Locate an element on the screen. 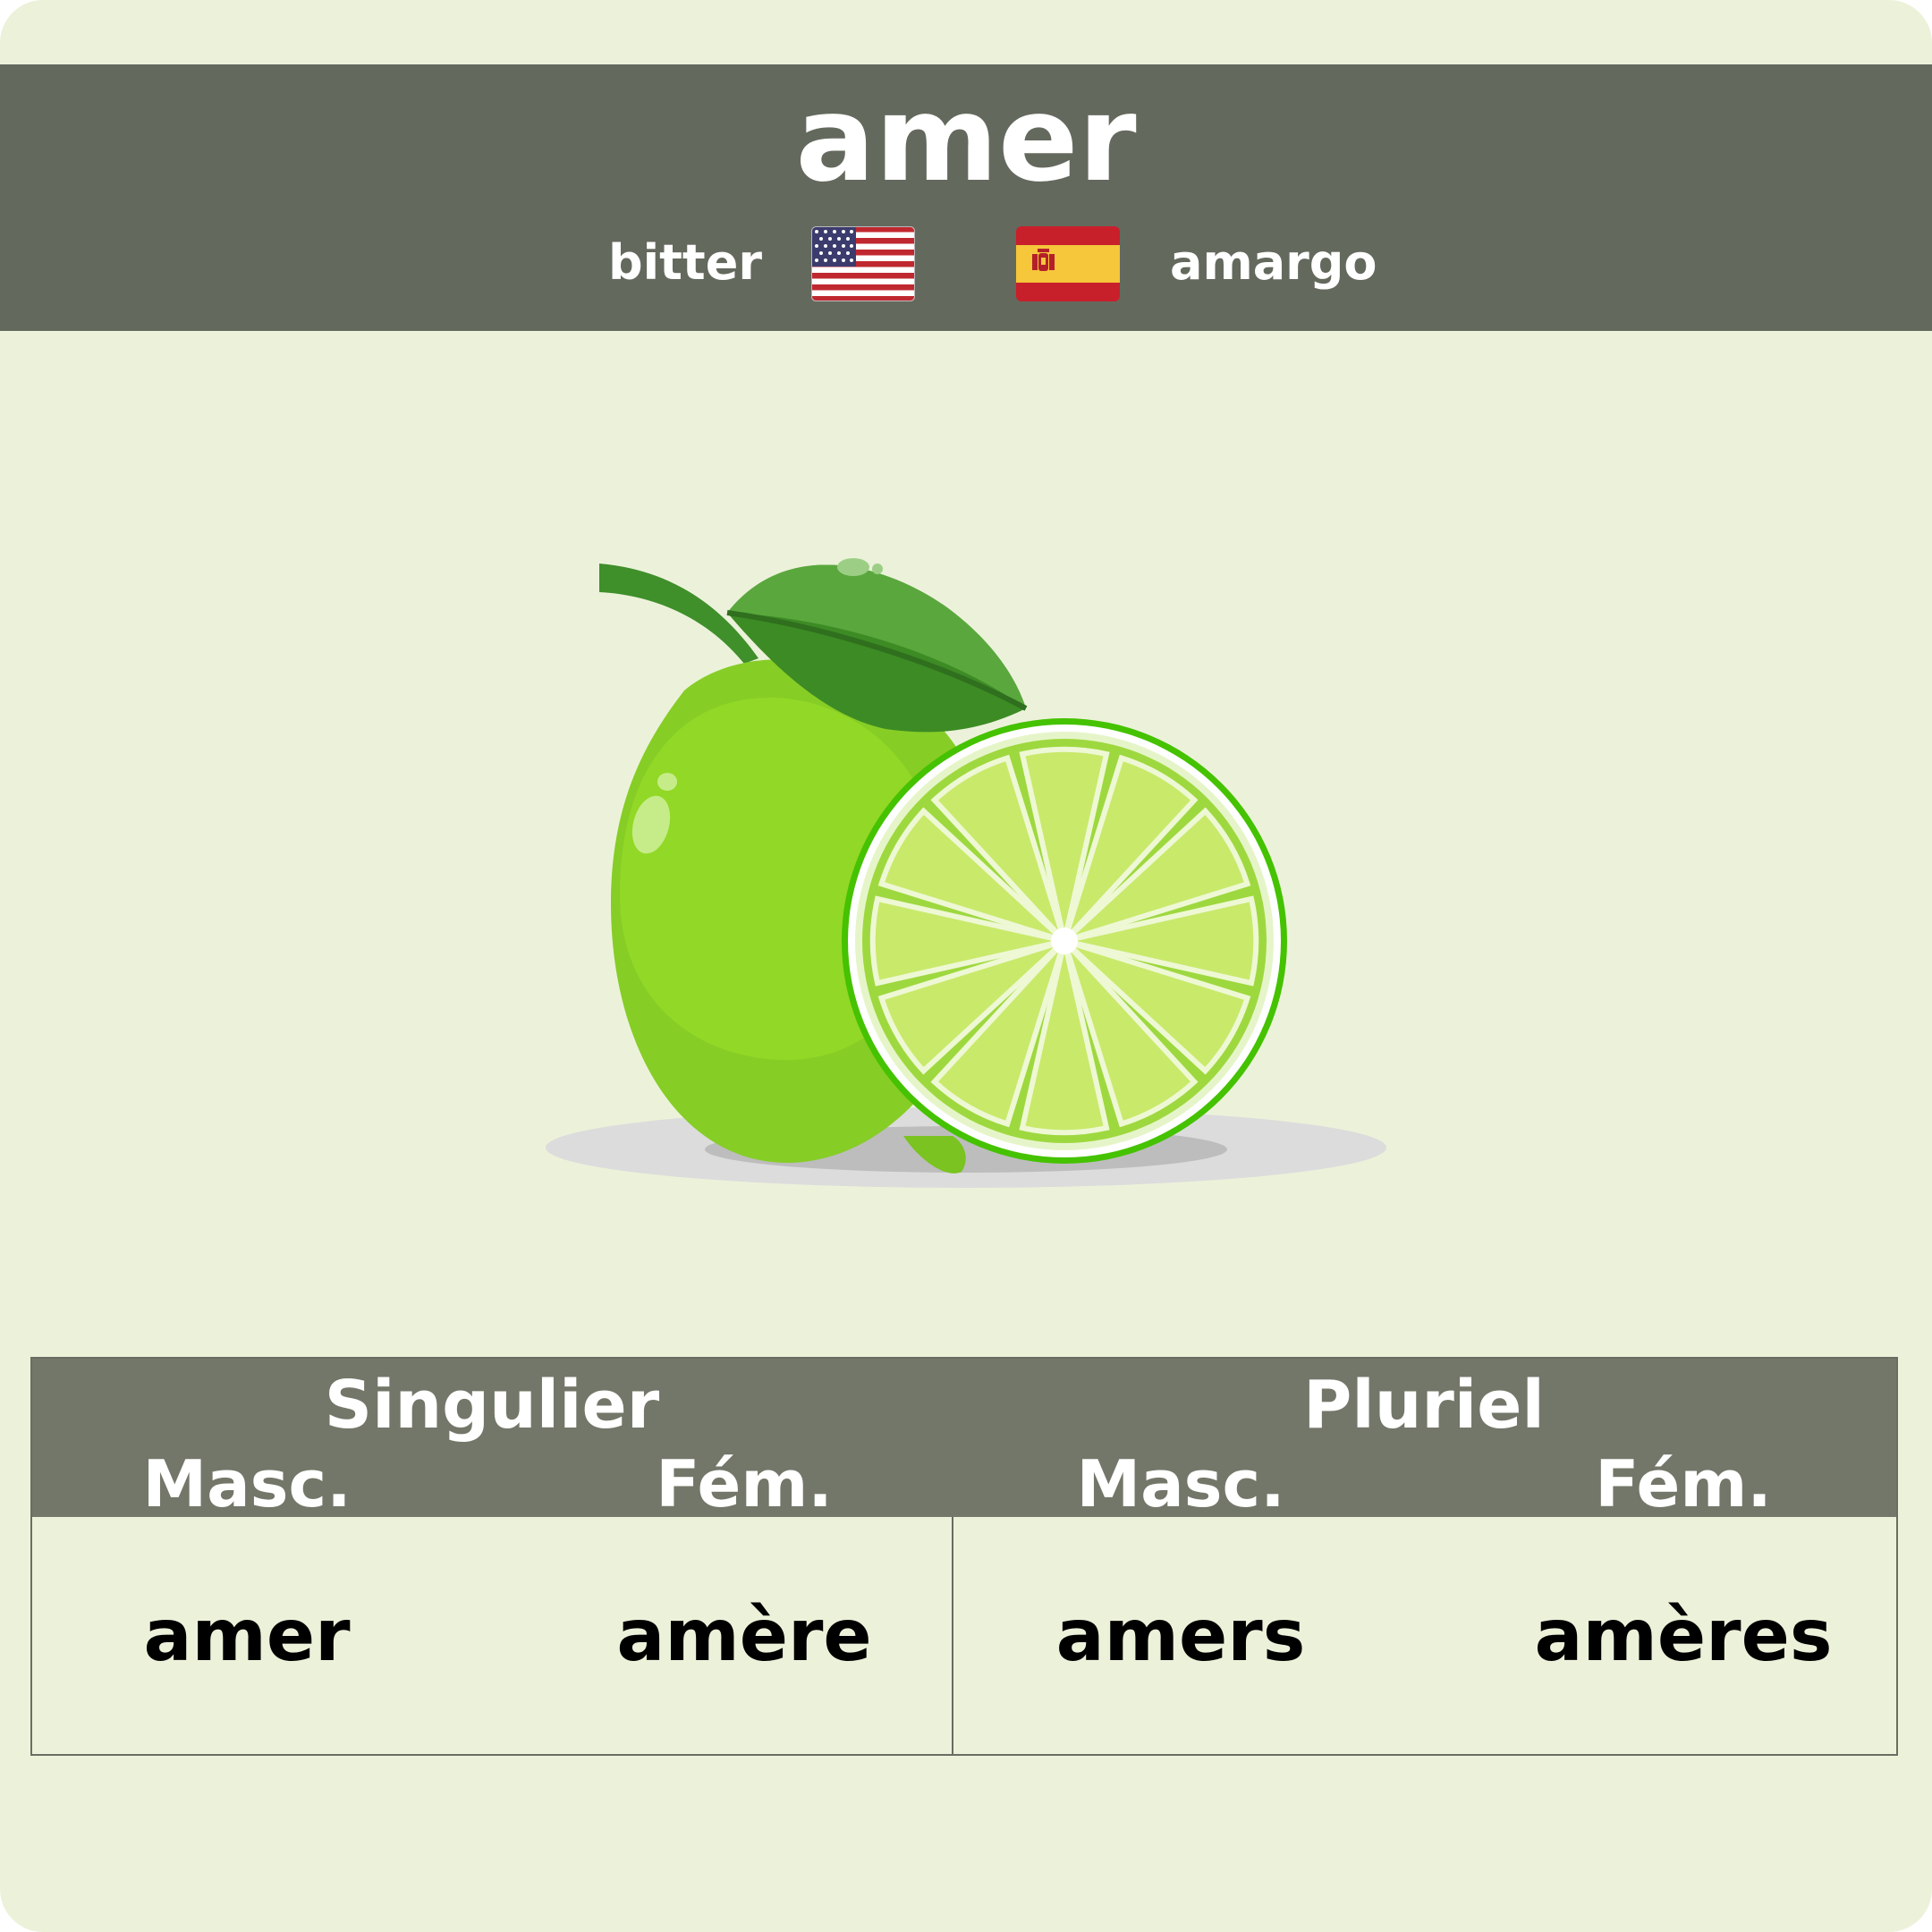  plural-masc-form: amers is located at coordinates (1180, 1635).